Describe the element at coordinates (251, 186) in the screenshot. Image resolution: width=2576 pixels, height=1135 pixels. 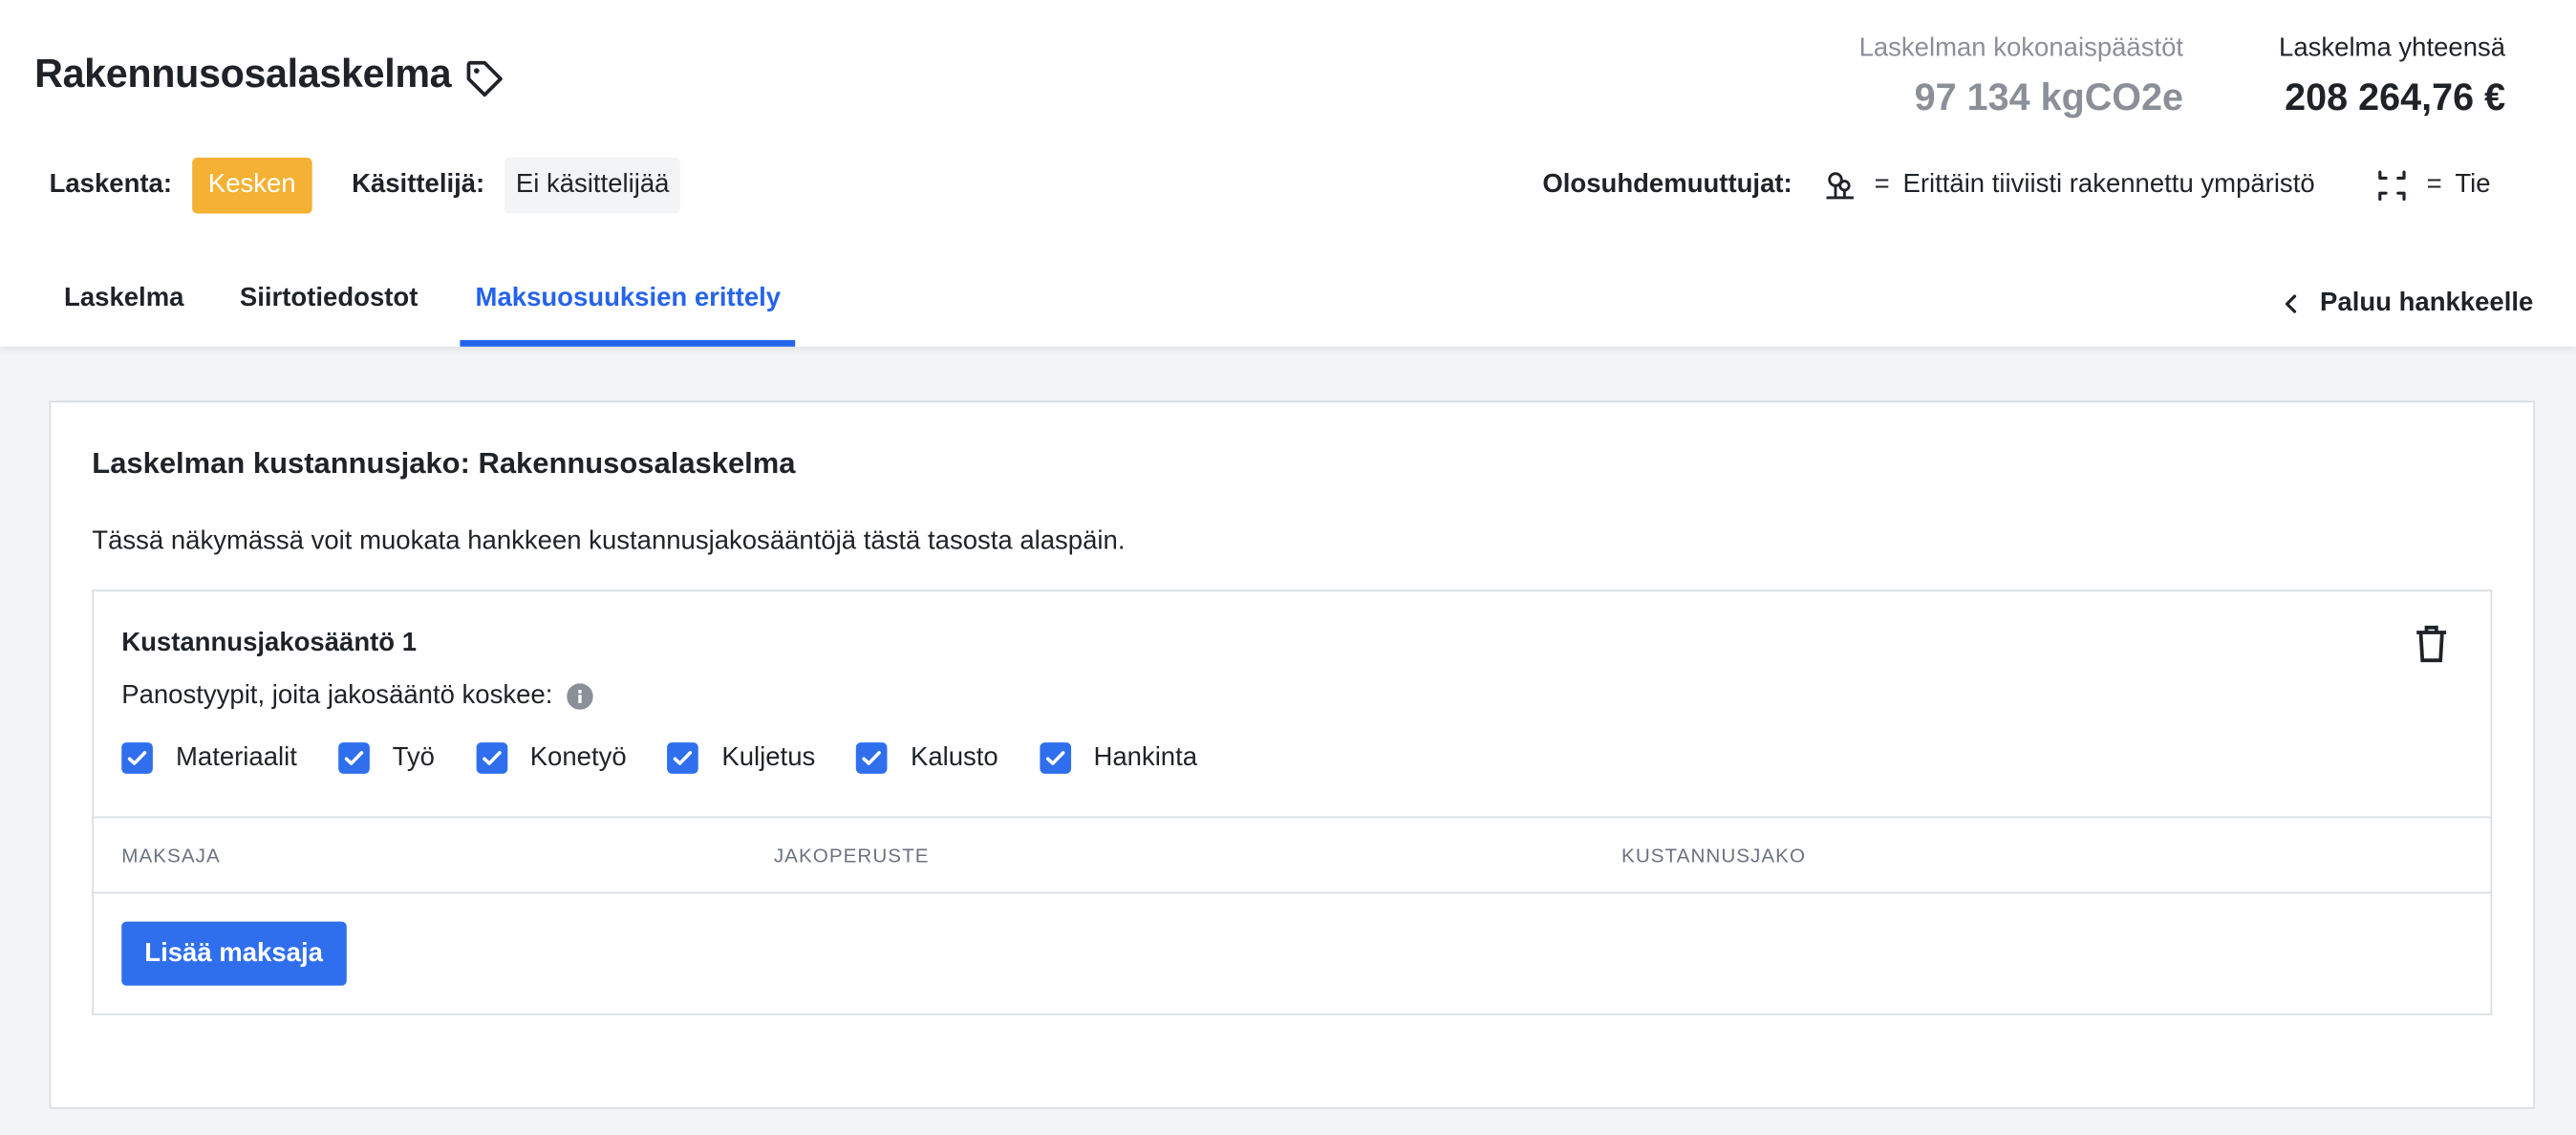
I see `status-badge: Kesken` at that location.